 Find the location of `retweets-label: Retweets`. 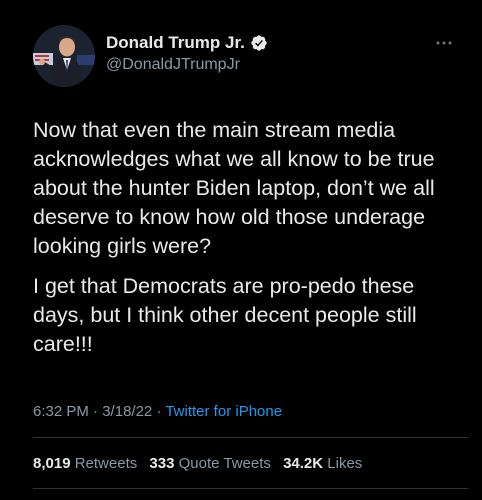

retweets-label: Retweets is located at coordinates (106, 463).